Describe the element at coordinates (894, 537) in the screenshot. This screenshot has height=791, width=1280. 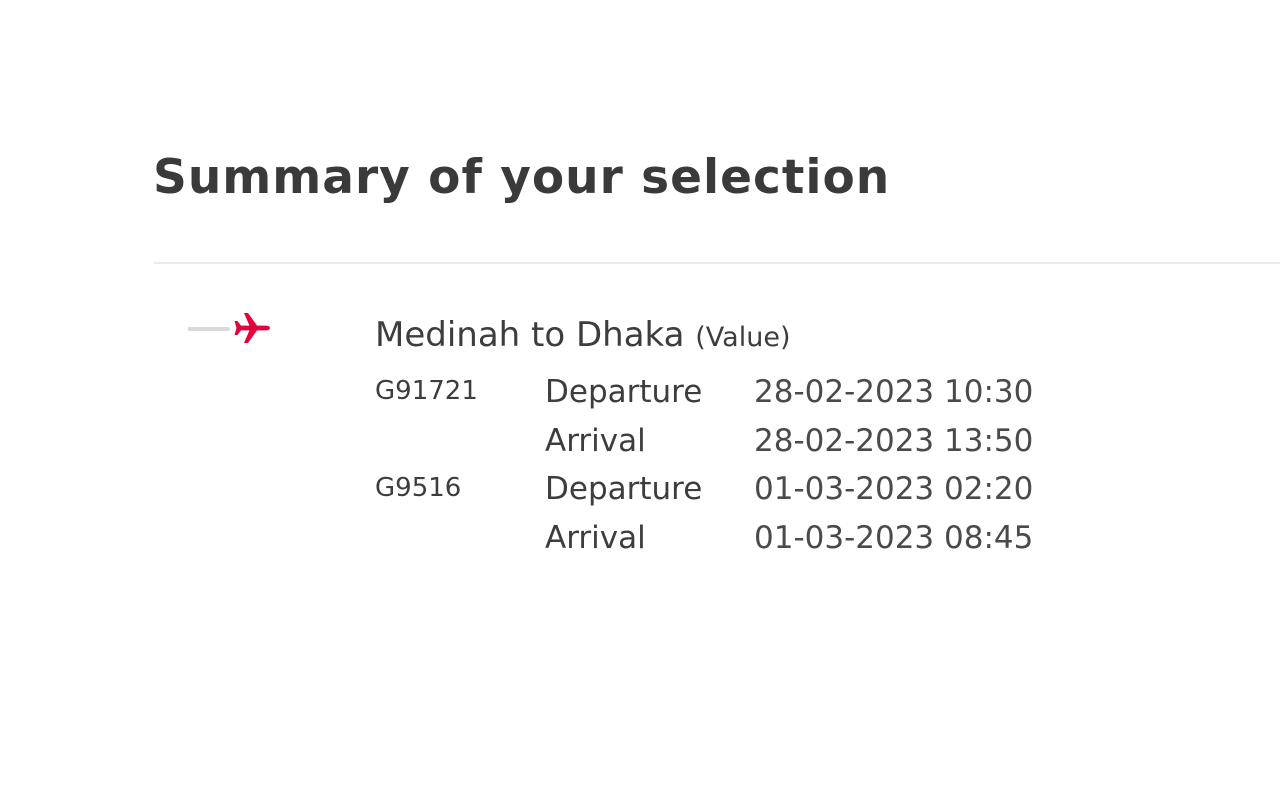
I see `arrival-datetime: 01-03-2023 08:45` at that location.